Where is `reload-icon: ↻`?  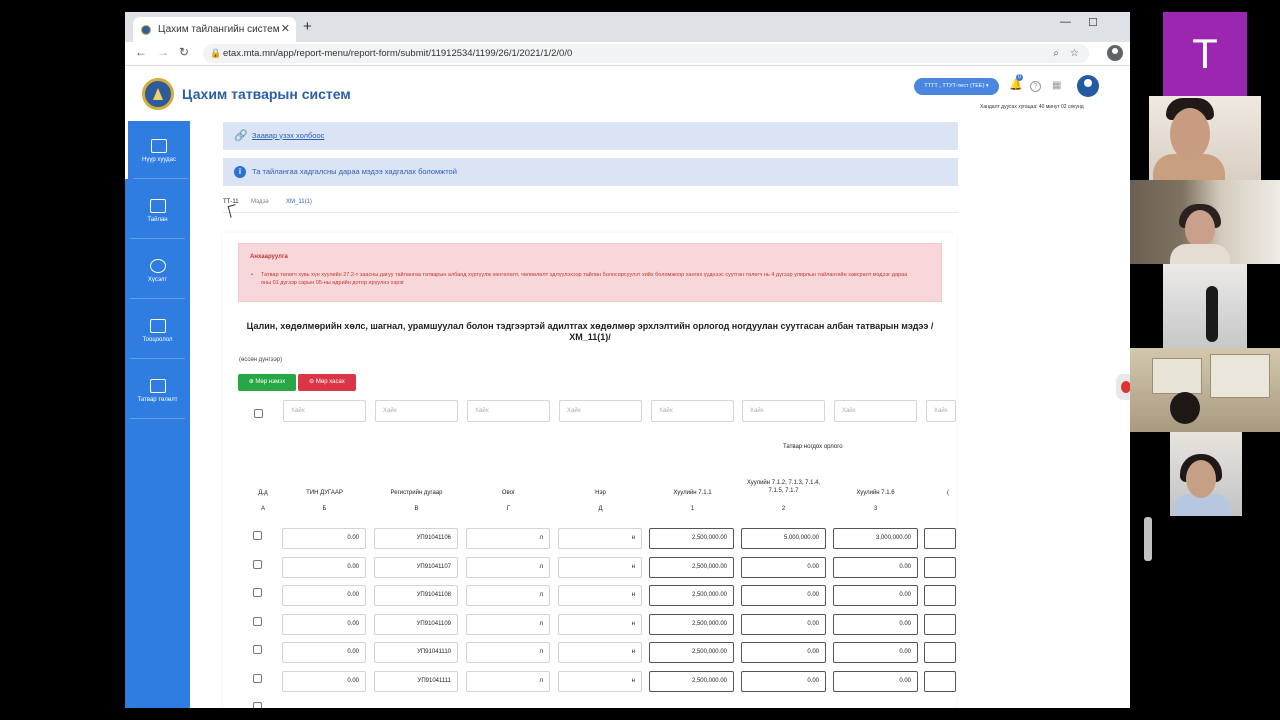
reload-icon: ↻ is located at coordinates (184, 52).